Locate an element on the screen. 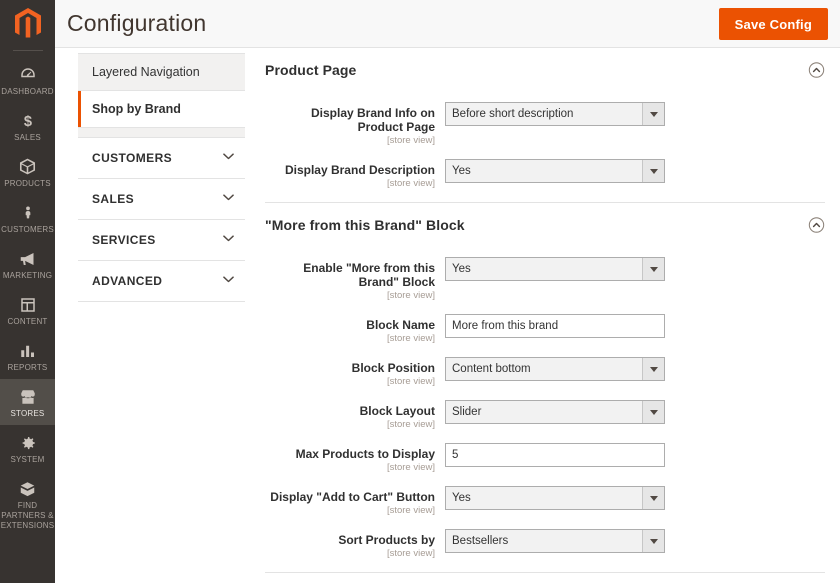 The height and width of the screenshot is (583, 840). system-icon is located at coordinates (28, 442).